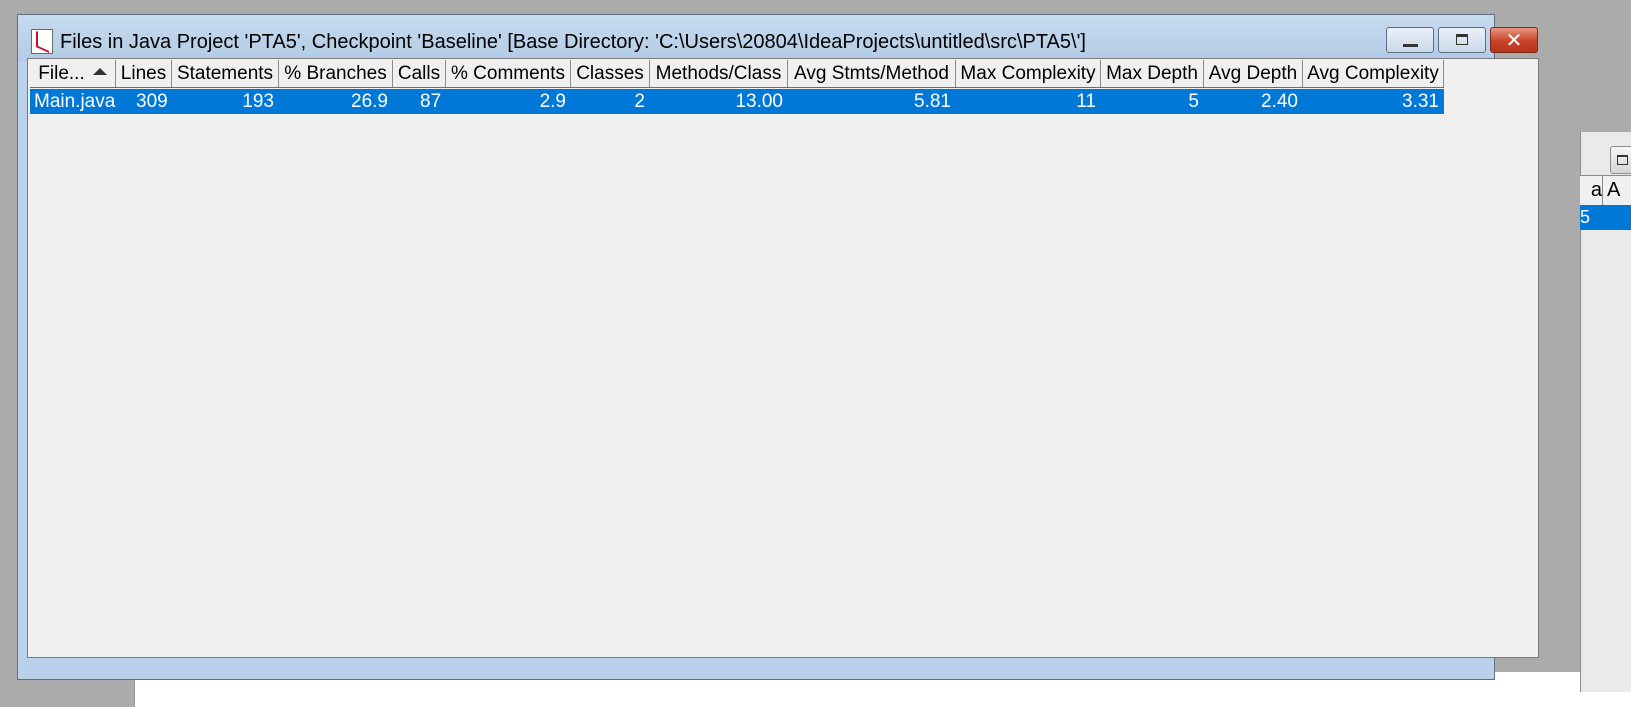 The width and height of the screenshot is (1631, 707). I want to click on cell-classes: 2, so click(639, 101).